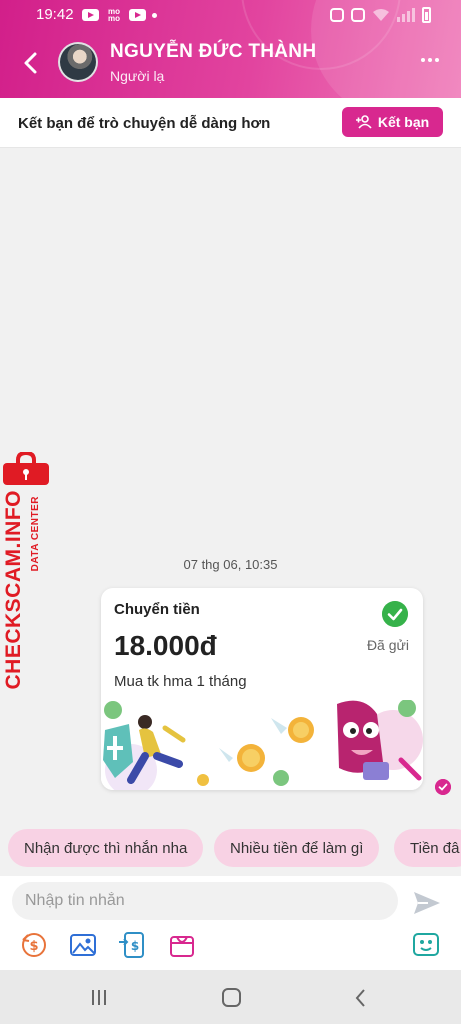 This screenshot has height=1024, width=461. What do you see at coordinates (83, 945) in the screenshot?
I see `image-icon` at bounding box center [83, 945].